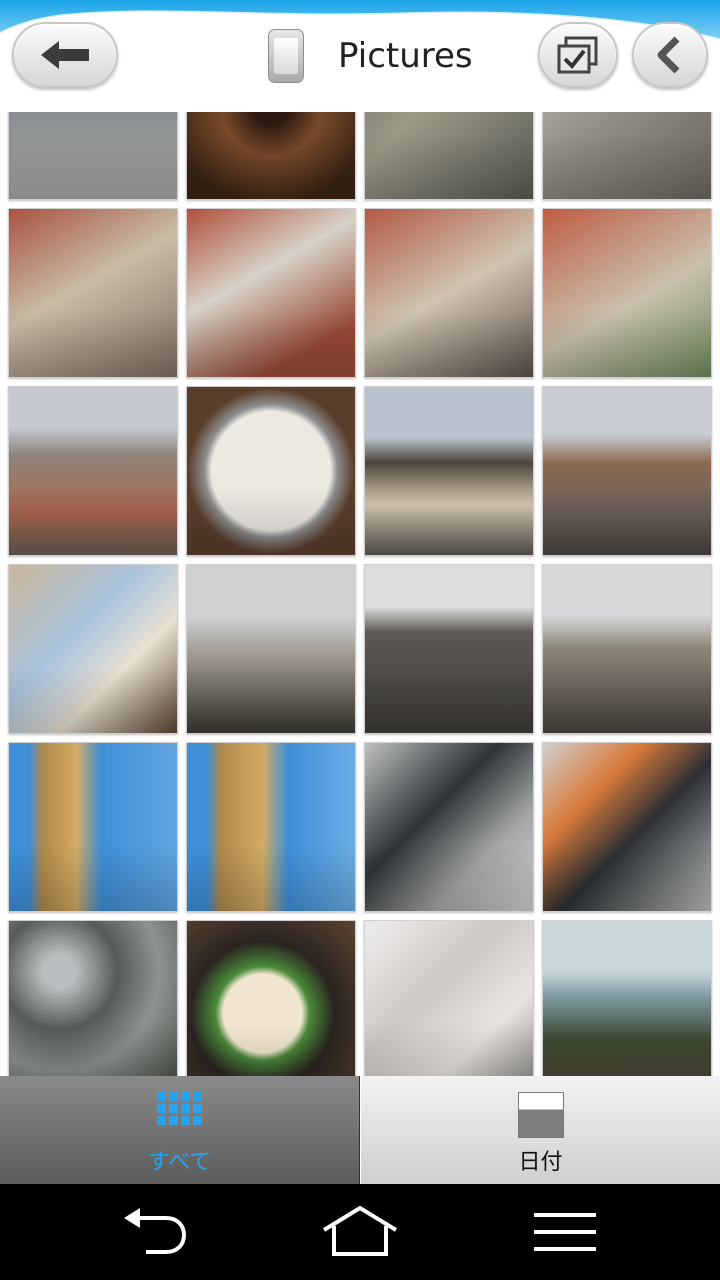 The height and width of the screenshot is (1280, 720). I want to click on system-nav-bar, so click(360, 1232).